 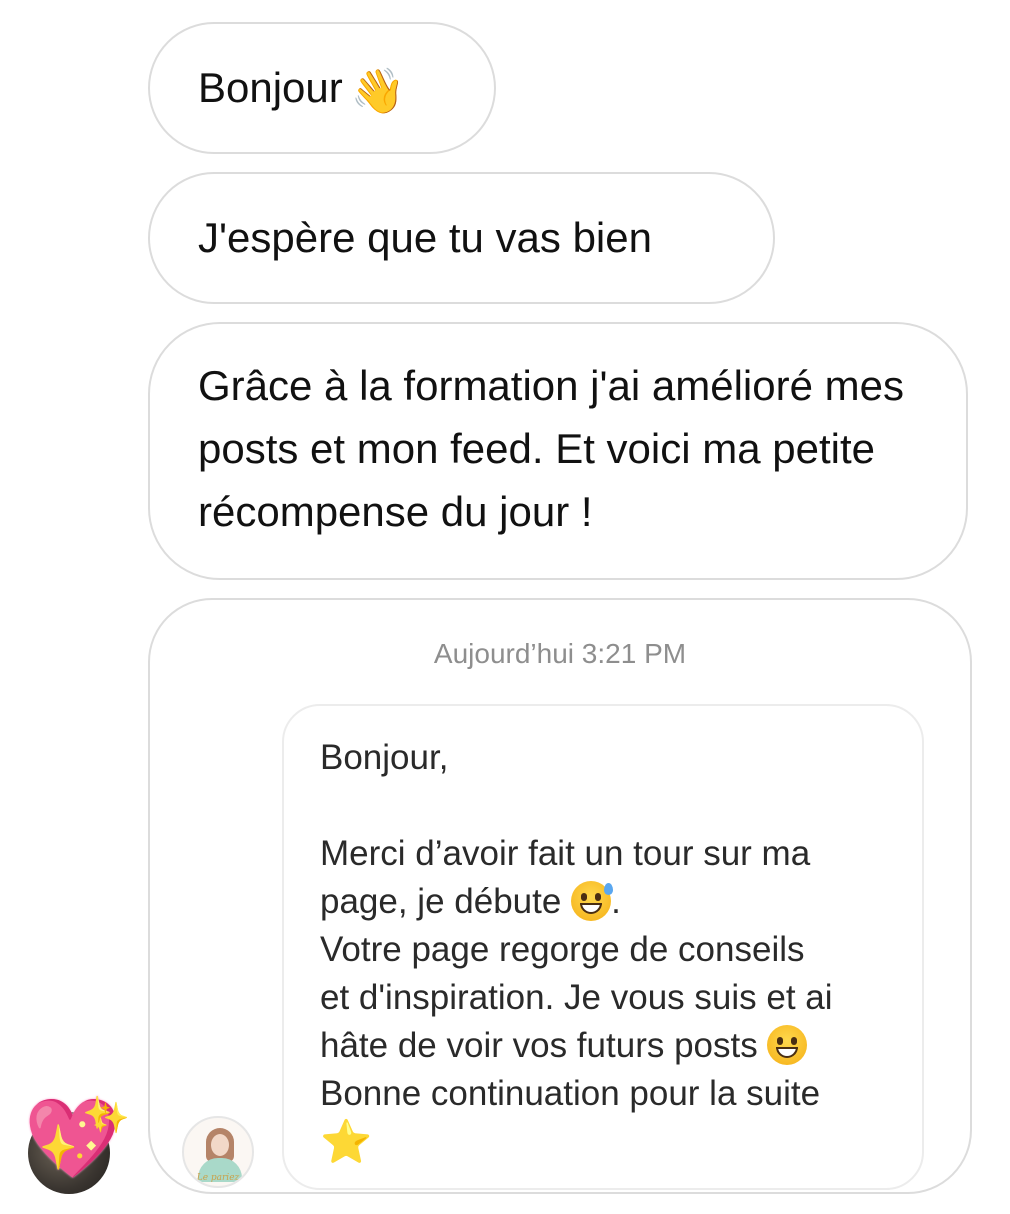 What do you see at coordinates (384, 757) in the screenshot?
I see `screenshot-greeting: Bonjour,` at bounding box center [384, 757].